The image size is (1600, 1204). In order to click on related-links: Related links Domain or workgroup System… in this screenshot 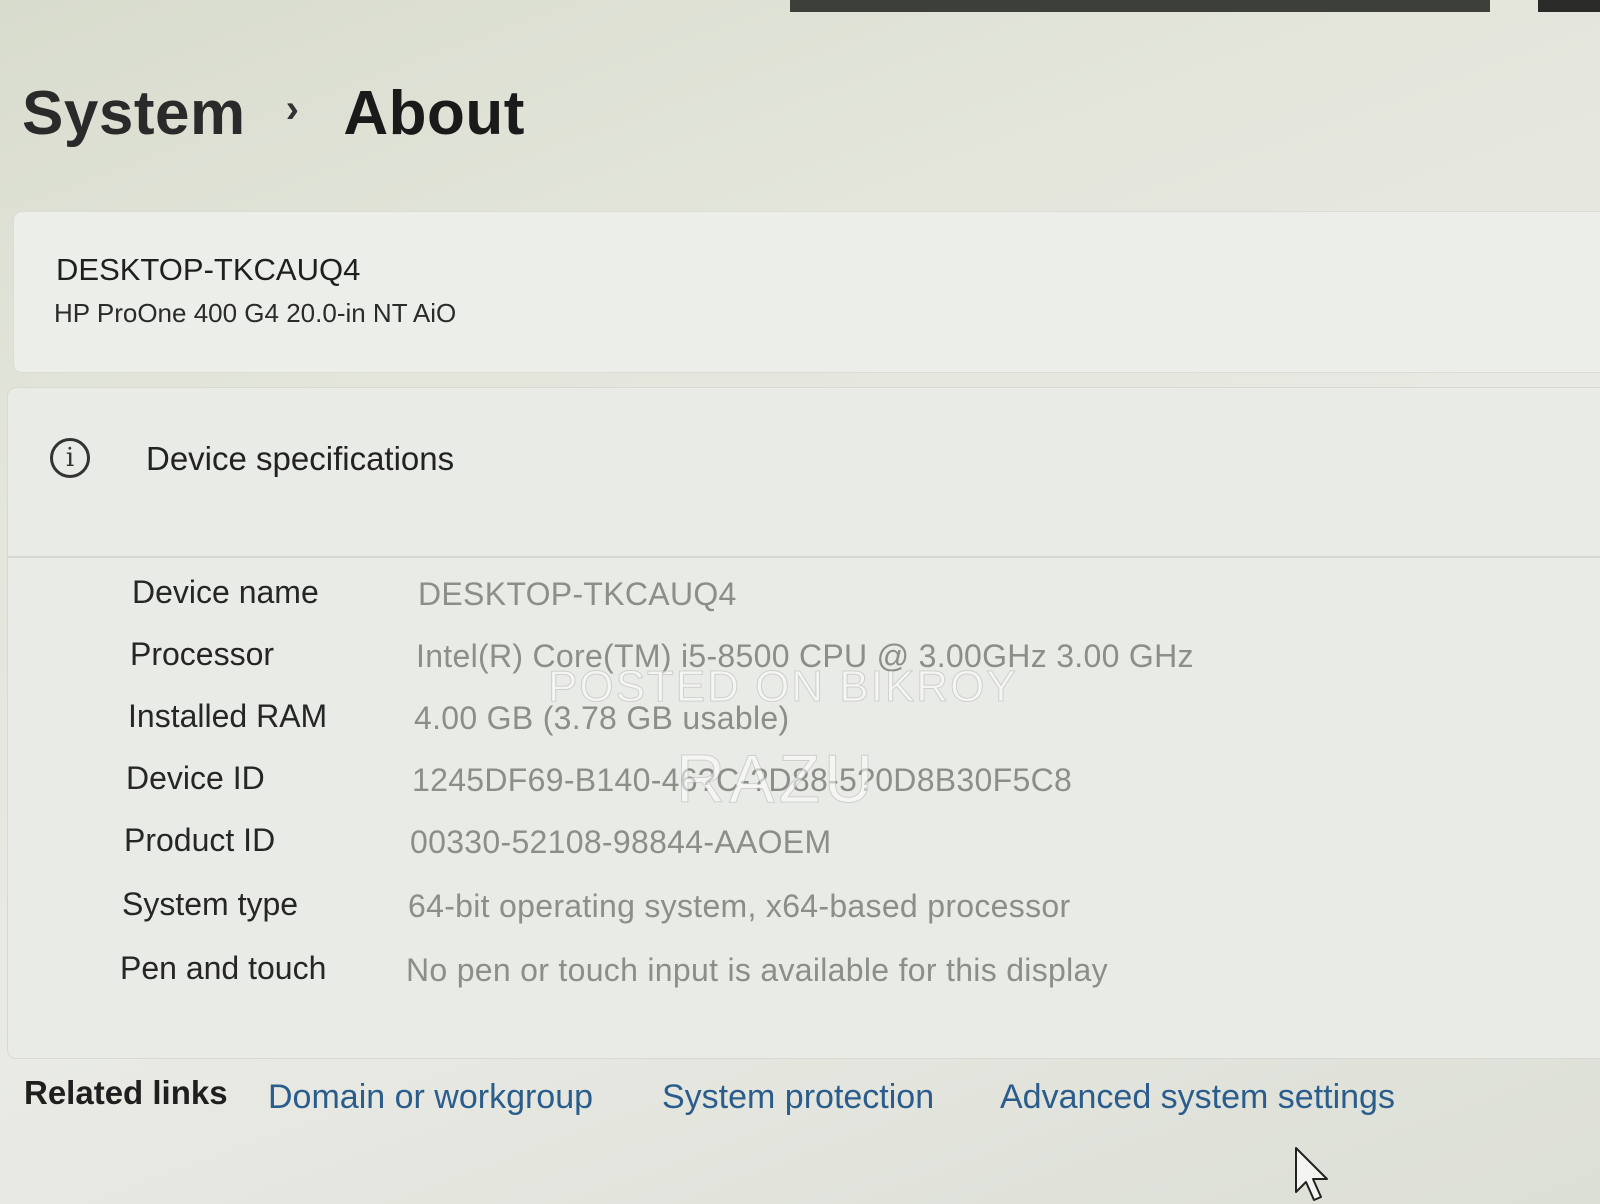, I will do `click(804, 1104)`.